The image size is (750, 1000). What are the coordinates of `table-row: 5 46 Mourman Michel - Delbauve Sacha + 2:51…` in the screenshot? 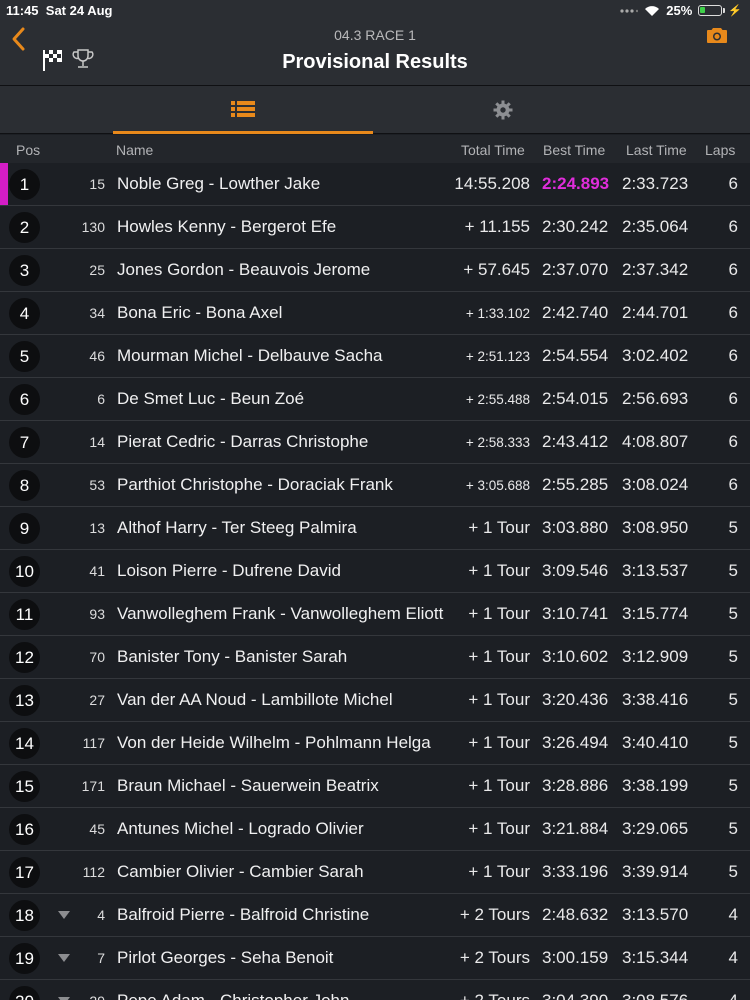 It's located at (375, 356).